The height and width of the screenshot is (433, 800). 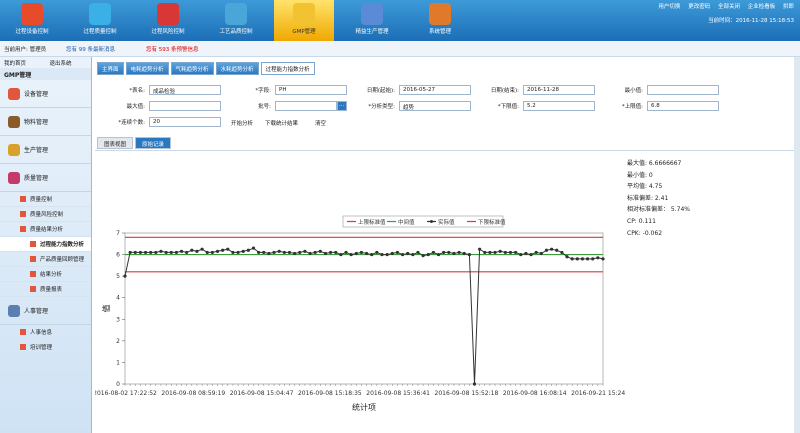 What do you see at coordinates (504, 91) in the screenshot?
I see `end-date-label: 日期(结束):` at bounding box center [504, 91].